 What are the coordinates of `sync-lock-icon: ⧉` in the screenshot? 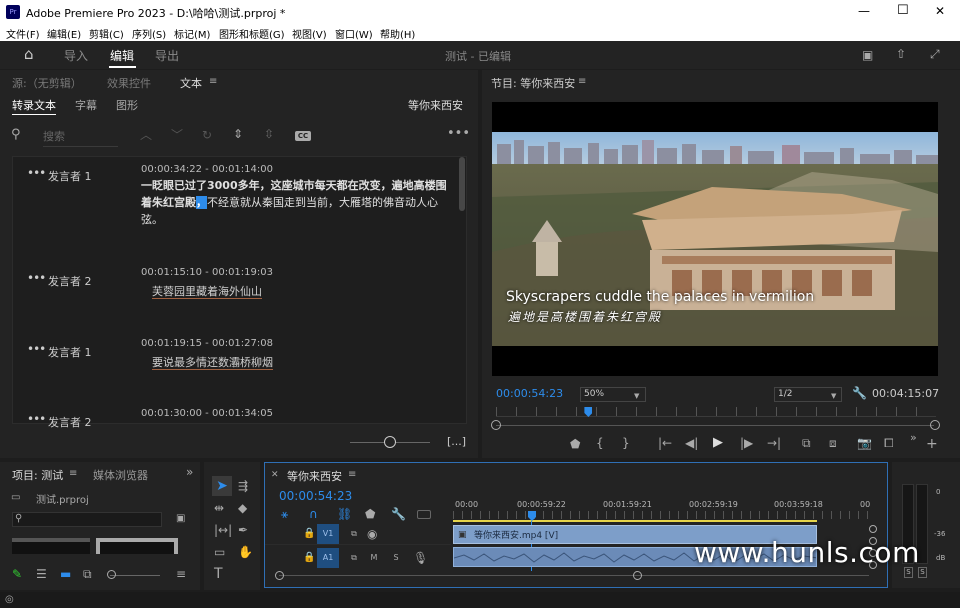 It's located at (354, 534).